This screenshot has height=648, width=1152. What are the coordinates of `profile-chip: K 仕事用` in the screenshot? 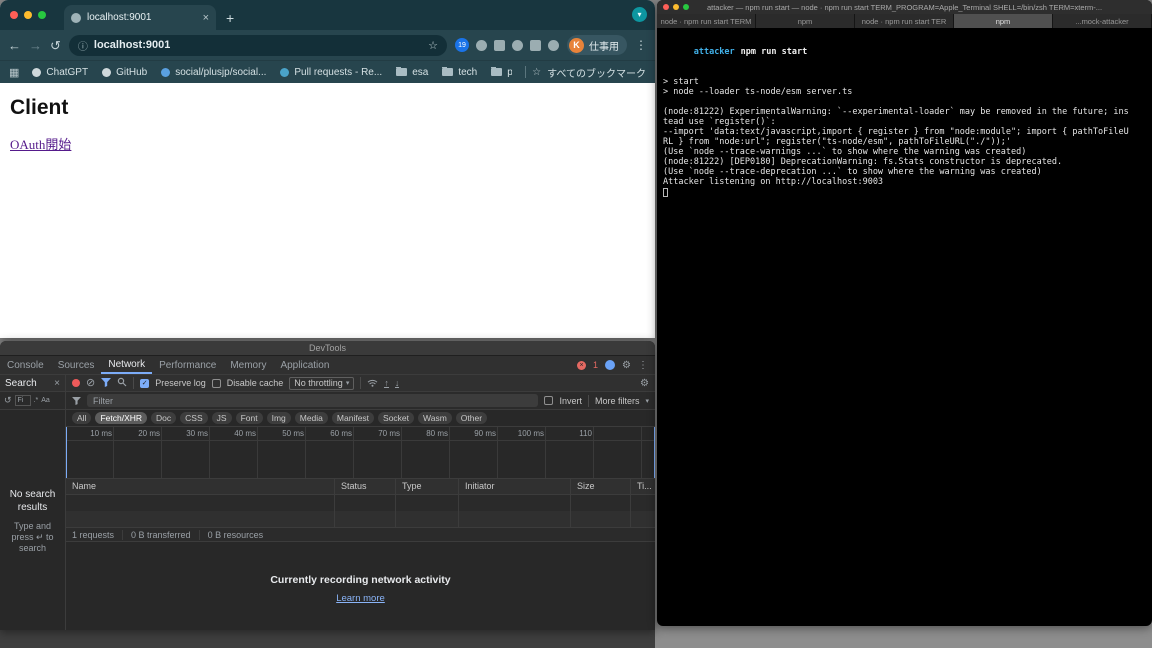 It's located at (597, 45).